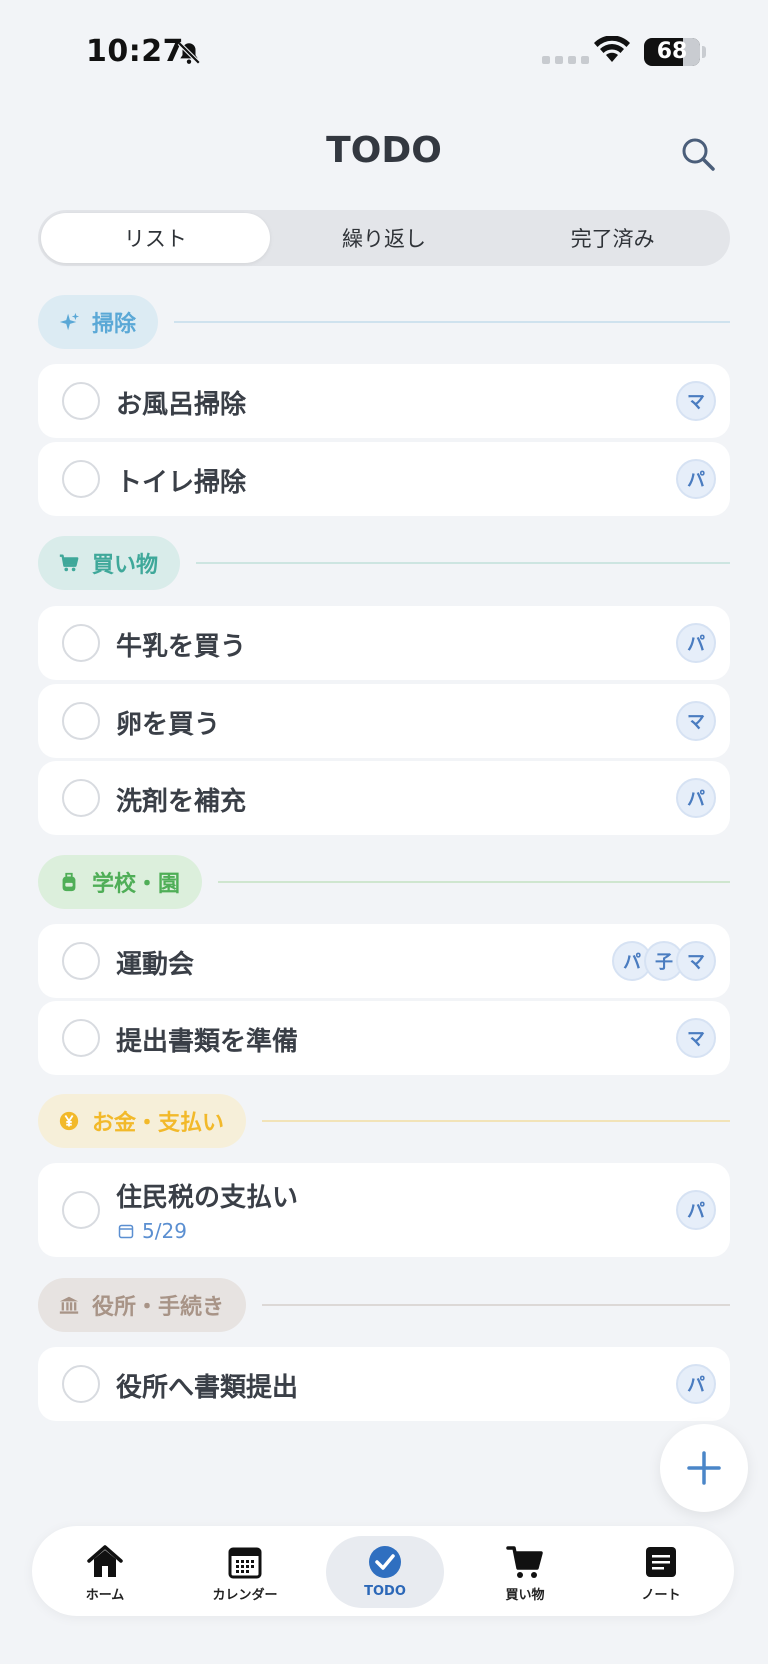 The image size is (768, 1664). I want to click on section-pill: 買い物, so click(109, 563).